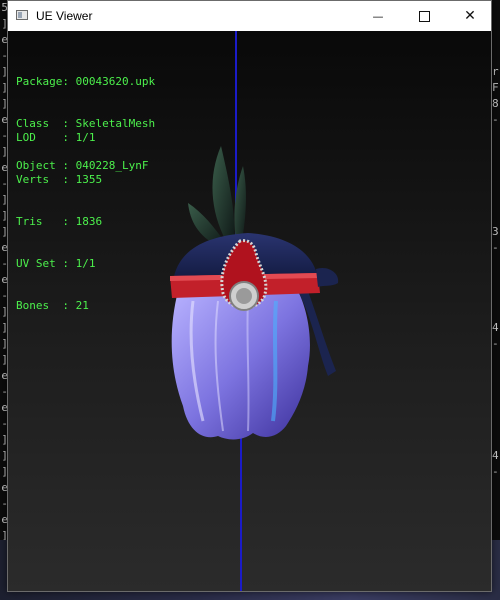  I want to click on minimize-button: —, so click(378, 16).